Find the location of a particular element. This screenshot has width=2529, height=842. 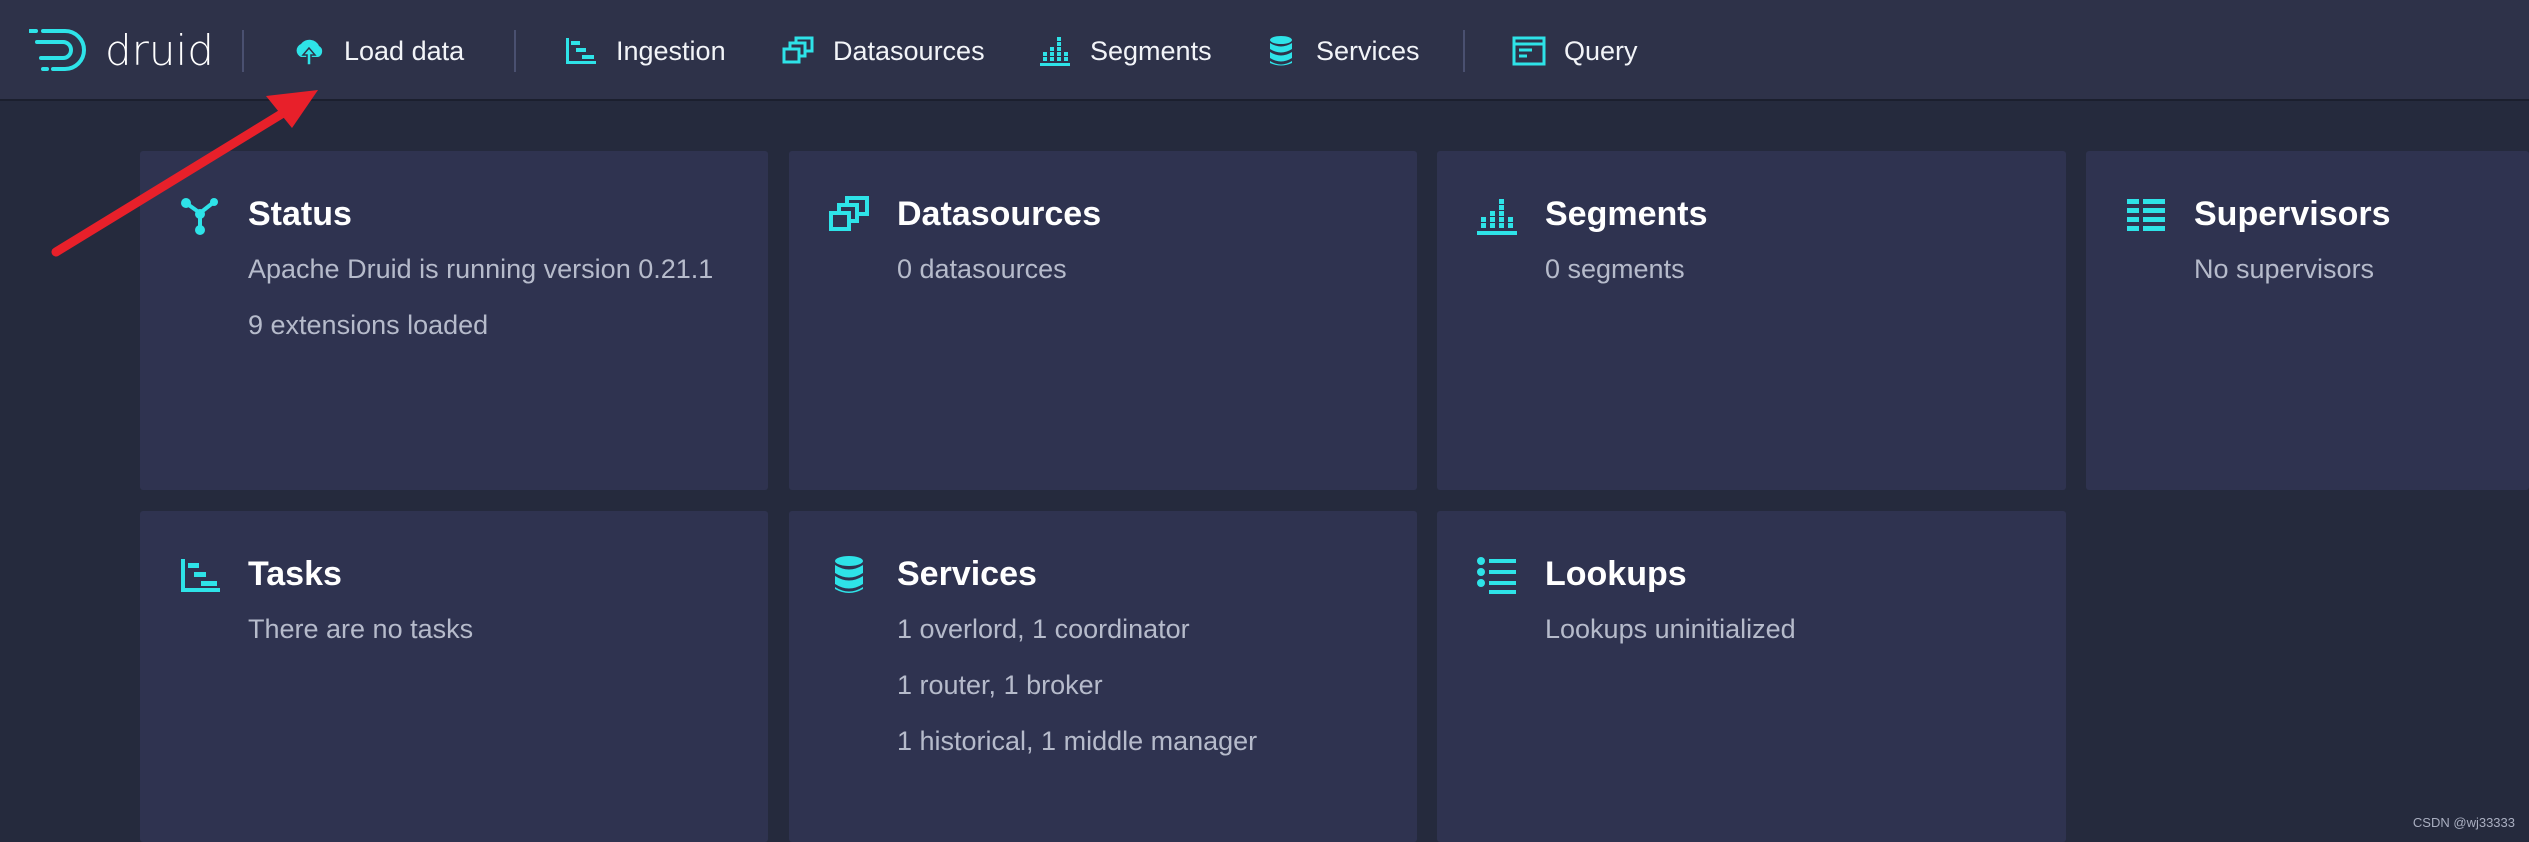

list-columns-icon is located at coordinates (2146, 215).